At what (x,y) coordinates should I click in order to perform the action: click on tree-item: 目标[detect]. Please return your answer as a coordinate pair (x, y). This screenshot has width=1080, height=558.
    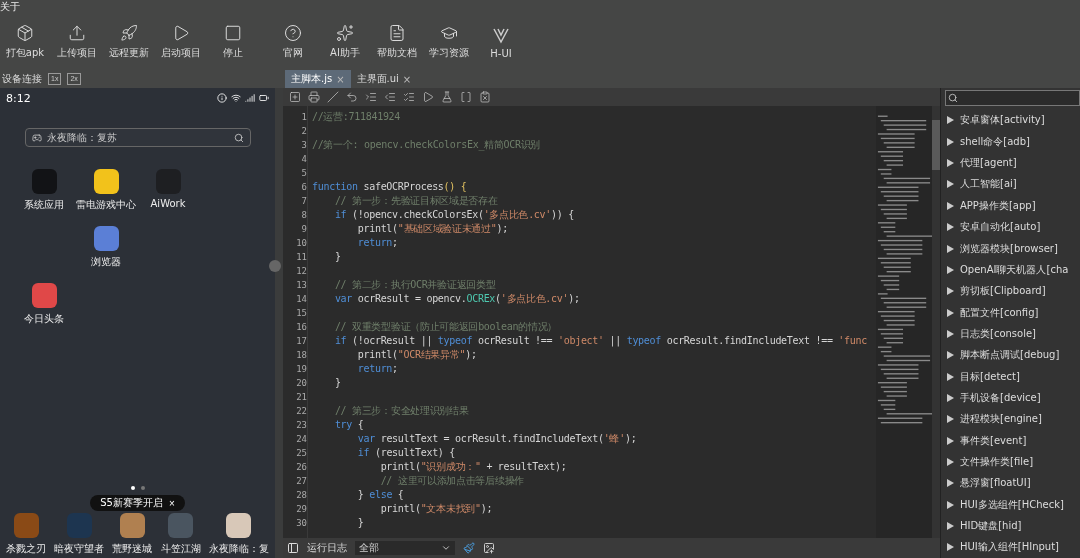
    Looking at the image, I should click on (1010, 376).